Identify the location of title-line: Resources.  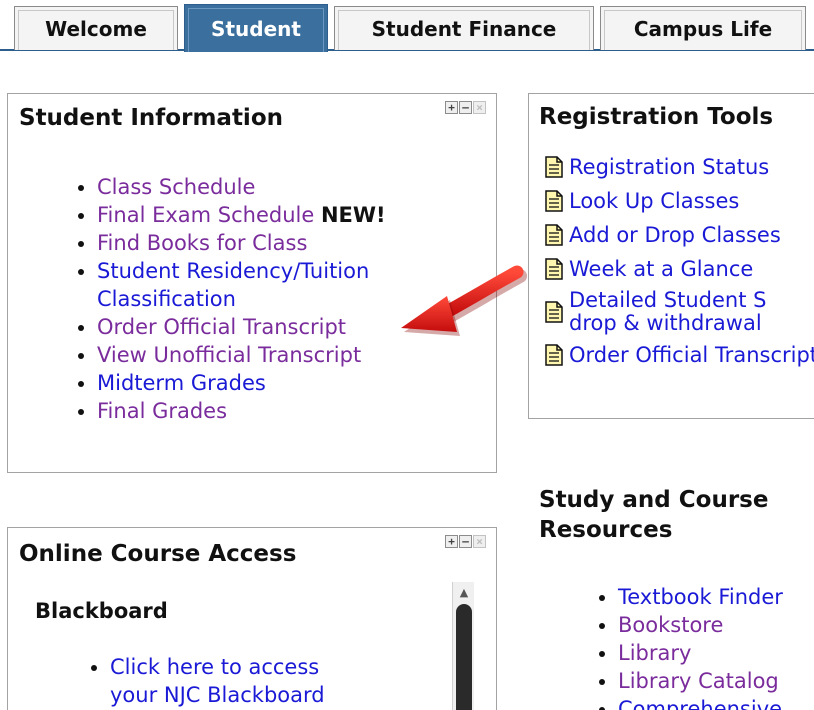
(606, 530).